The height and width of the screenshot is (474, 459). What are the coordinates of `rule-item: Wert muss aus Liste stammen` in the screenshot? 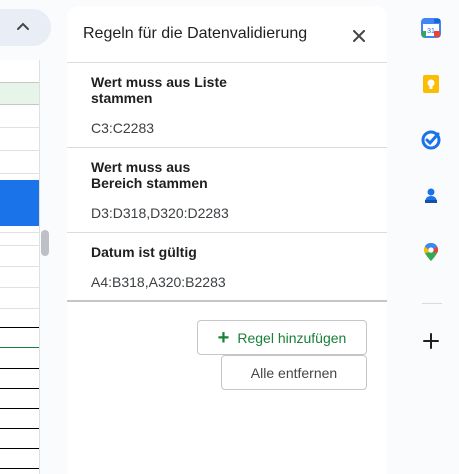 It's located at (171, 90).